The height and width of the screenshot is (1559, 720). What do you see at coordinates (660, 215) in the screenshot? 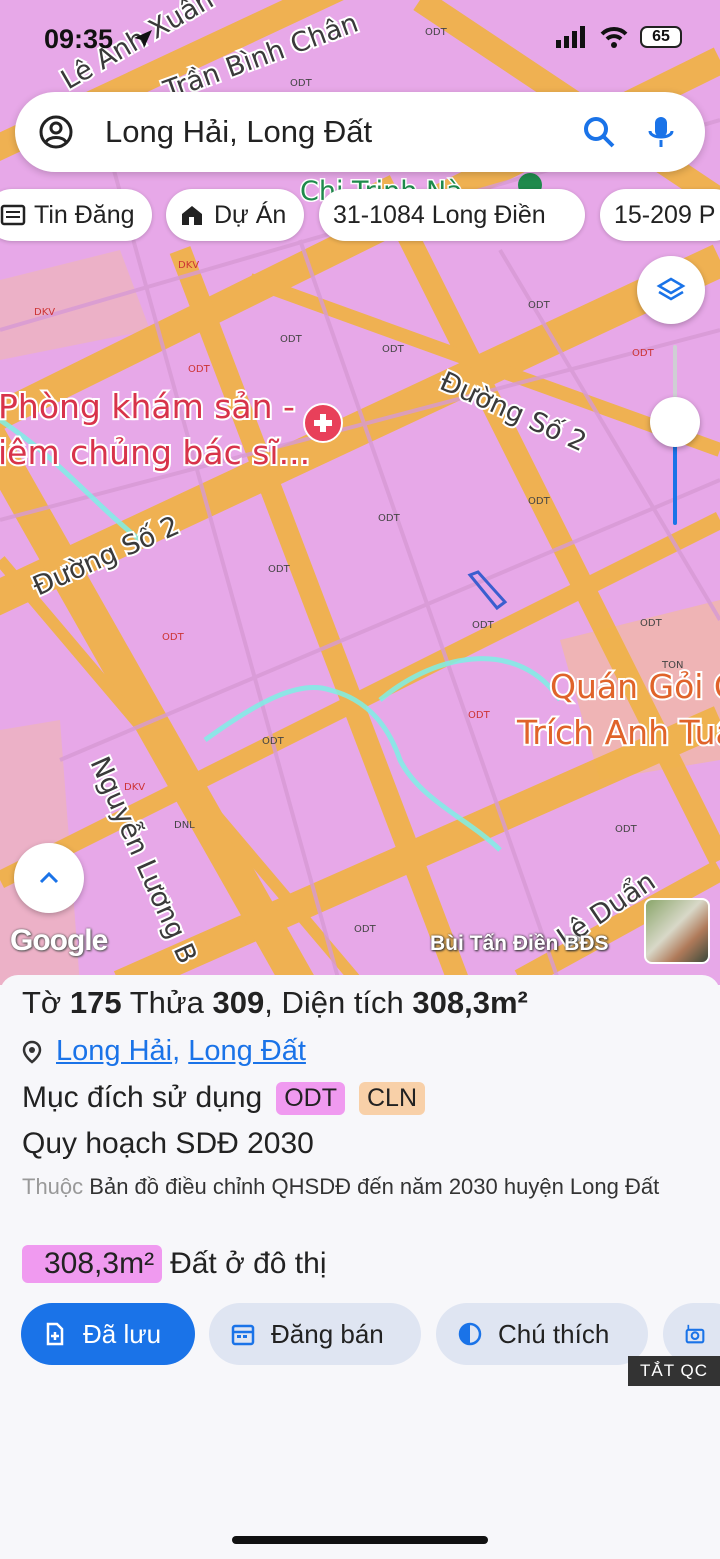
I see `chip-next: 15-209 P` at bounding box center [660, 215].